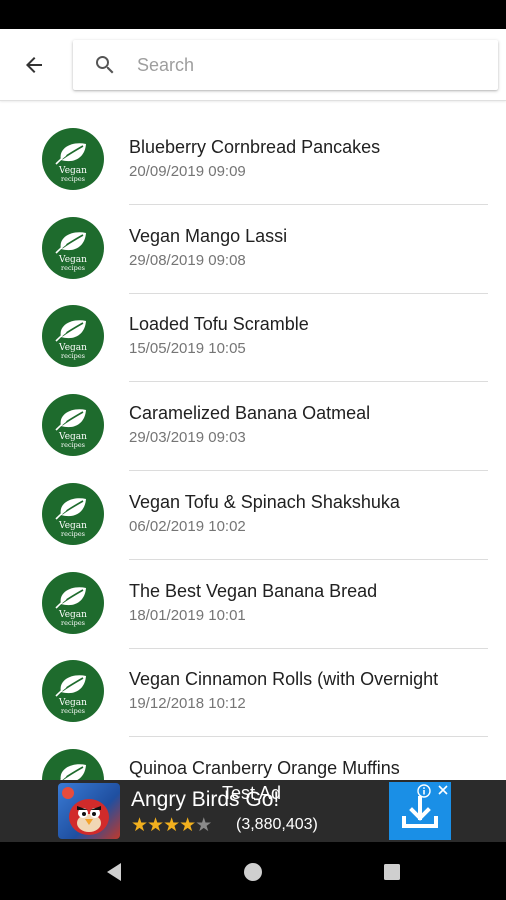 The image size is (506, 900). What do you see at coordinates (309, 336) in the screenshot?
I see `list-item-text: Loaded Tofu Scramble 15/05/2019 10:05` at bounding box center [309, 336].